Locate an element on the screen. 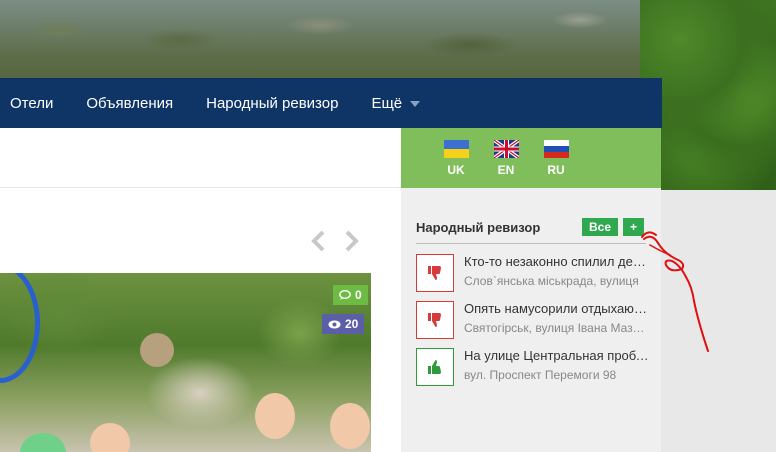  gallery-arrows is located at coordinates (335, 241).